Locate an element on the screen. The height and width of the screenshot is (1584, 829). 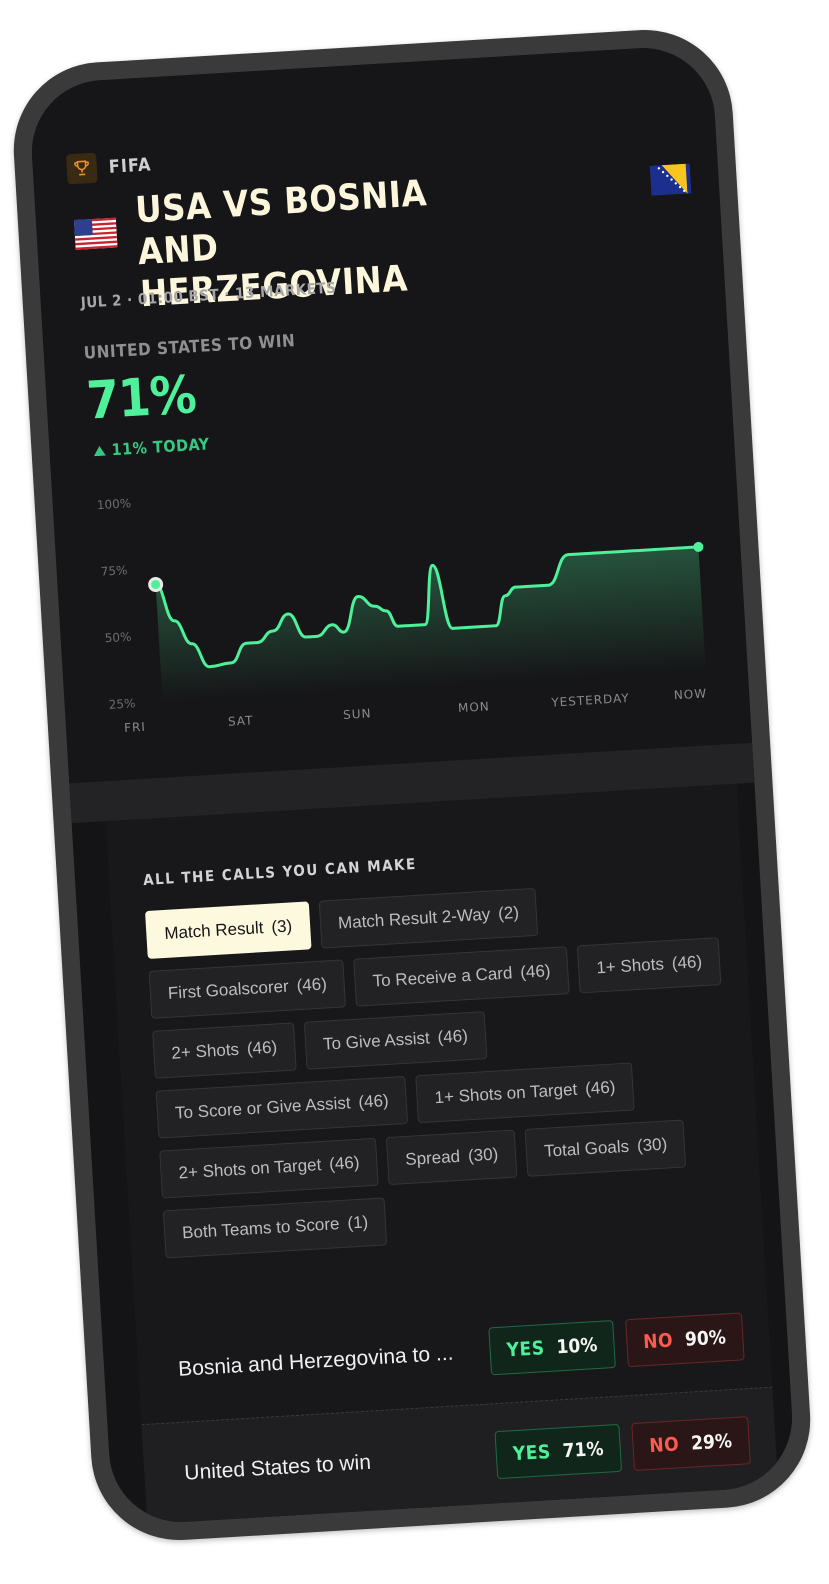
market-chip: To Score or Give Assist (46) is located at coordinates (282, 1107).